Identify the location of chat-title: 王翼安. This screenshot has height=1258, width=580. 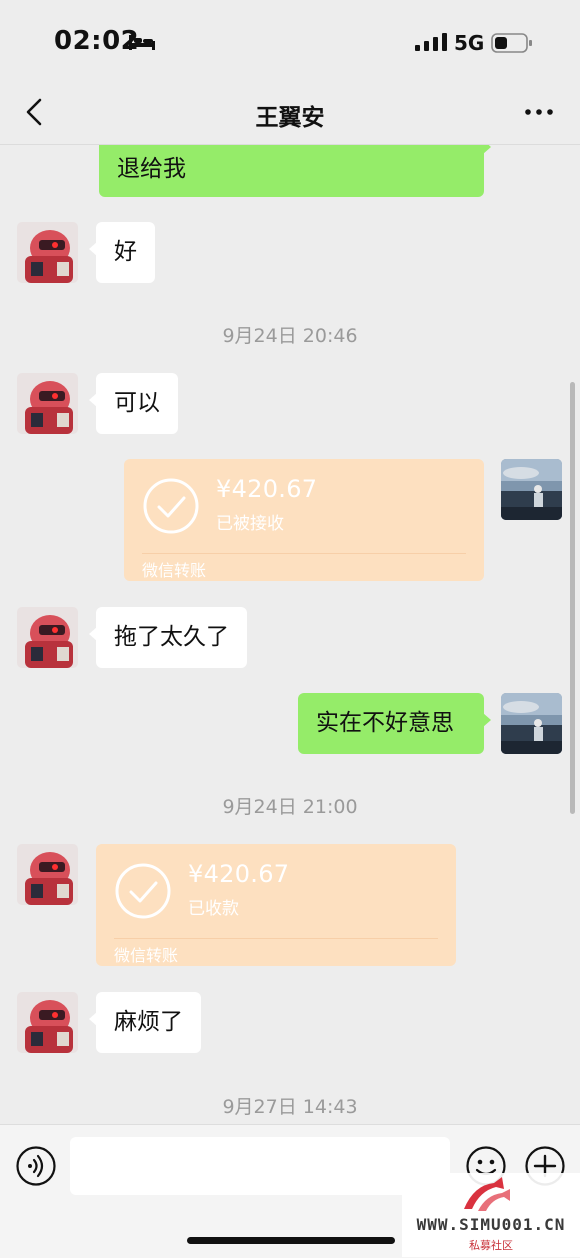
(290, 118).